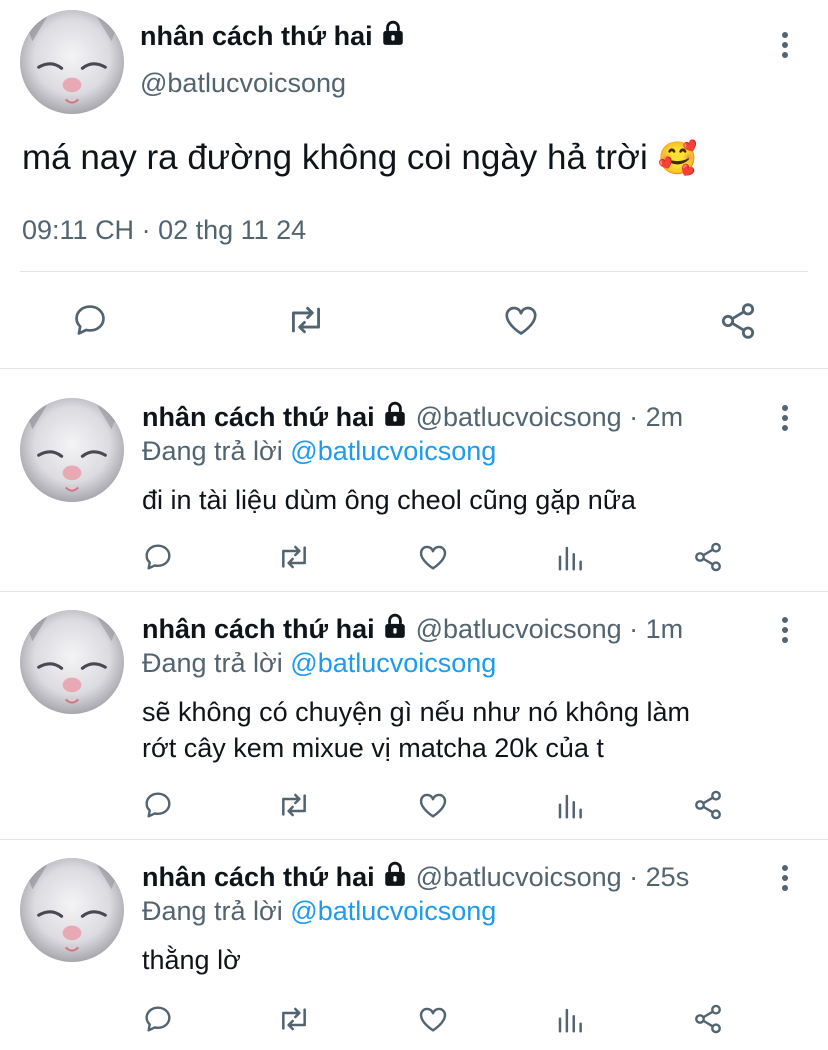 The height and width of the screenshot is (1050, 828). I want to click on tweet-text: má nay ra đường không coi ngày hả trời 🥰, so click(359, 158).